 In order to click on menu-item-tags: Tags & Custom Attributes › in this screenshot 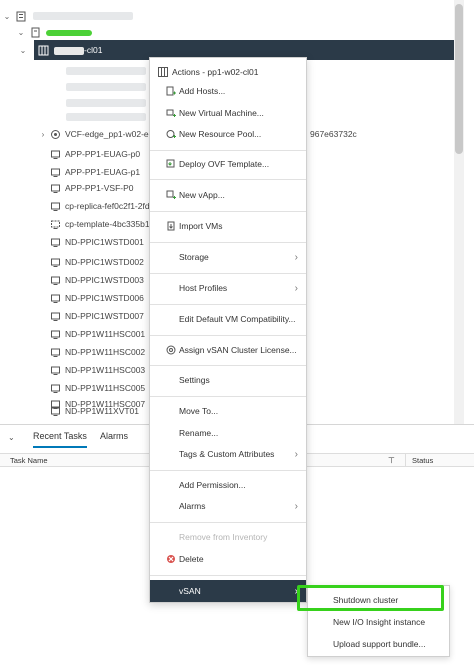, I will do `click(228, 454)`.